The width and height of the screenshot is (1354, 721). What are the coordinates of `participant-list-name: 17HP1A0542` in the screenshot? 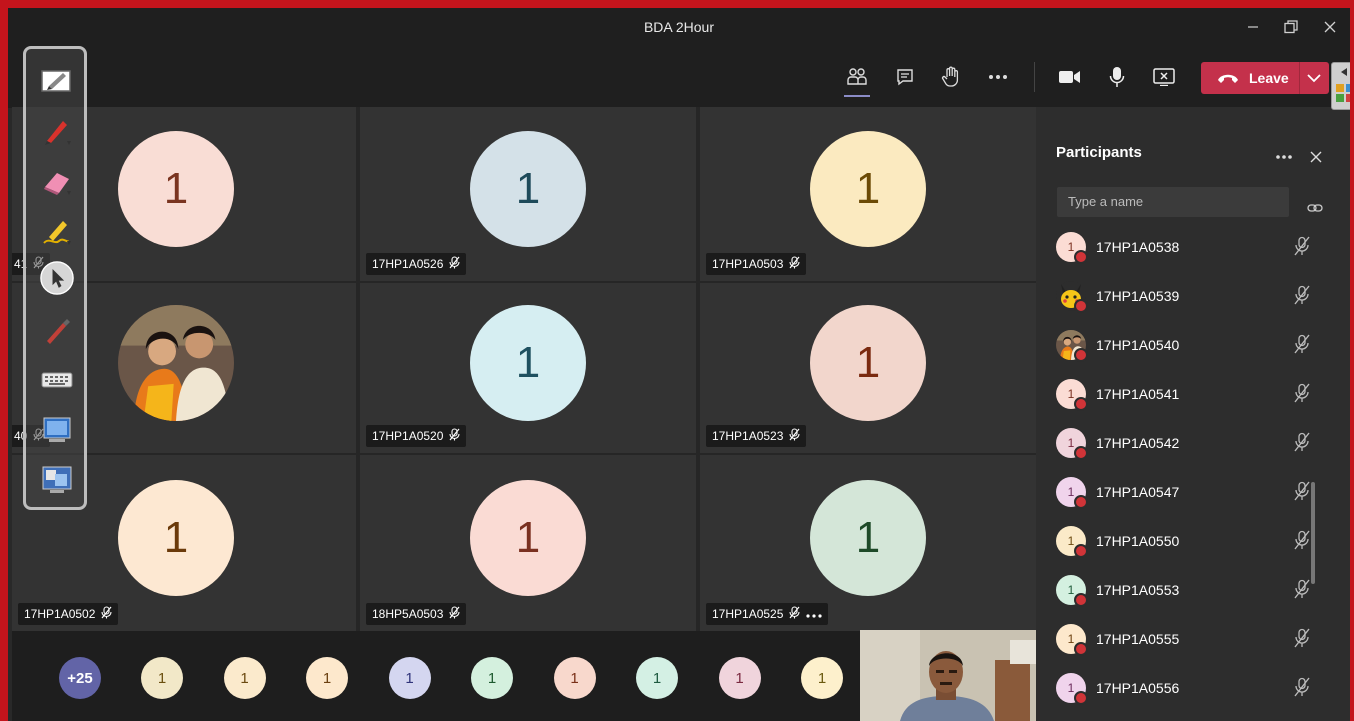 It's located at (1138, 443).